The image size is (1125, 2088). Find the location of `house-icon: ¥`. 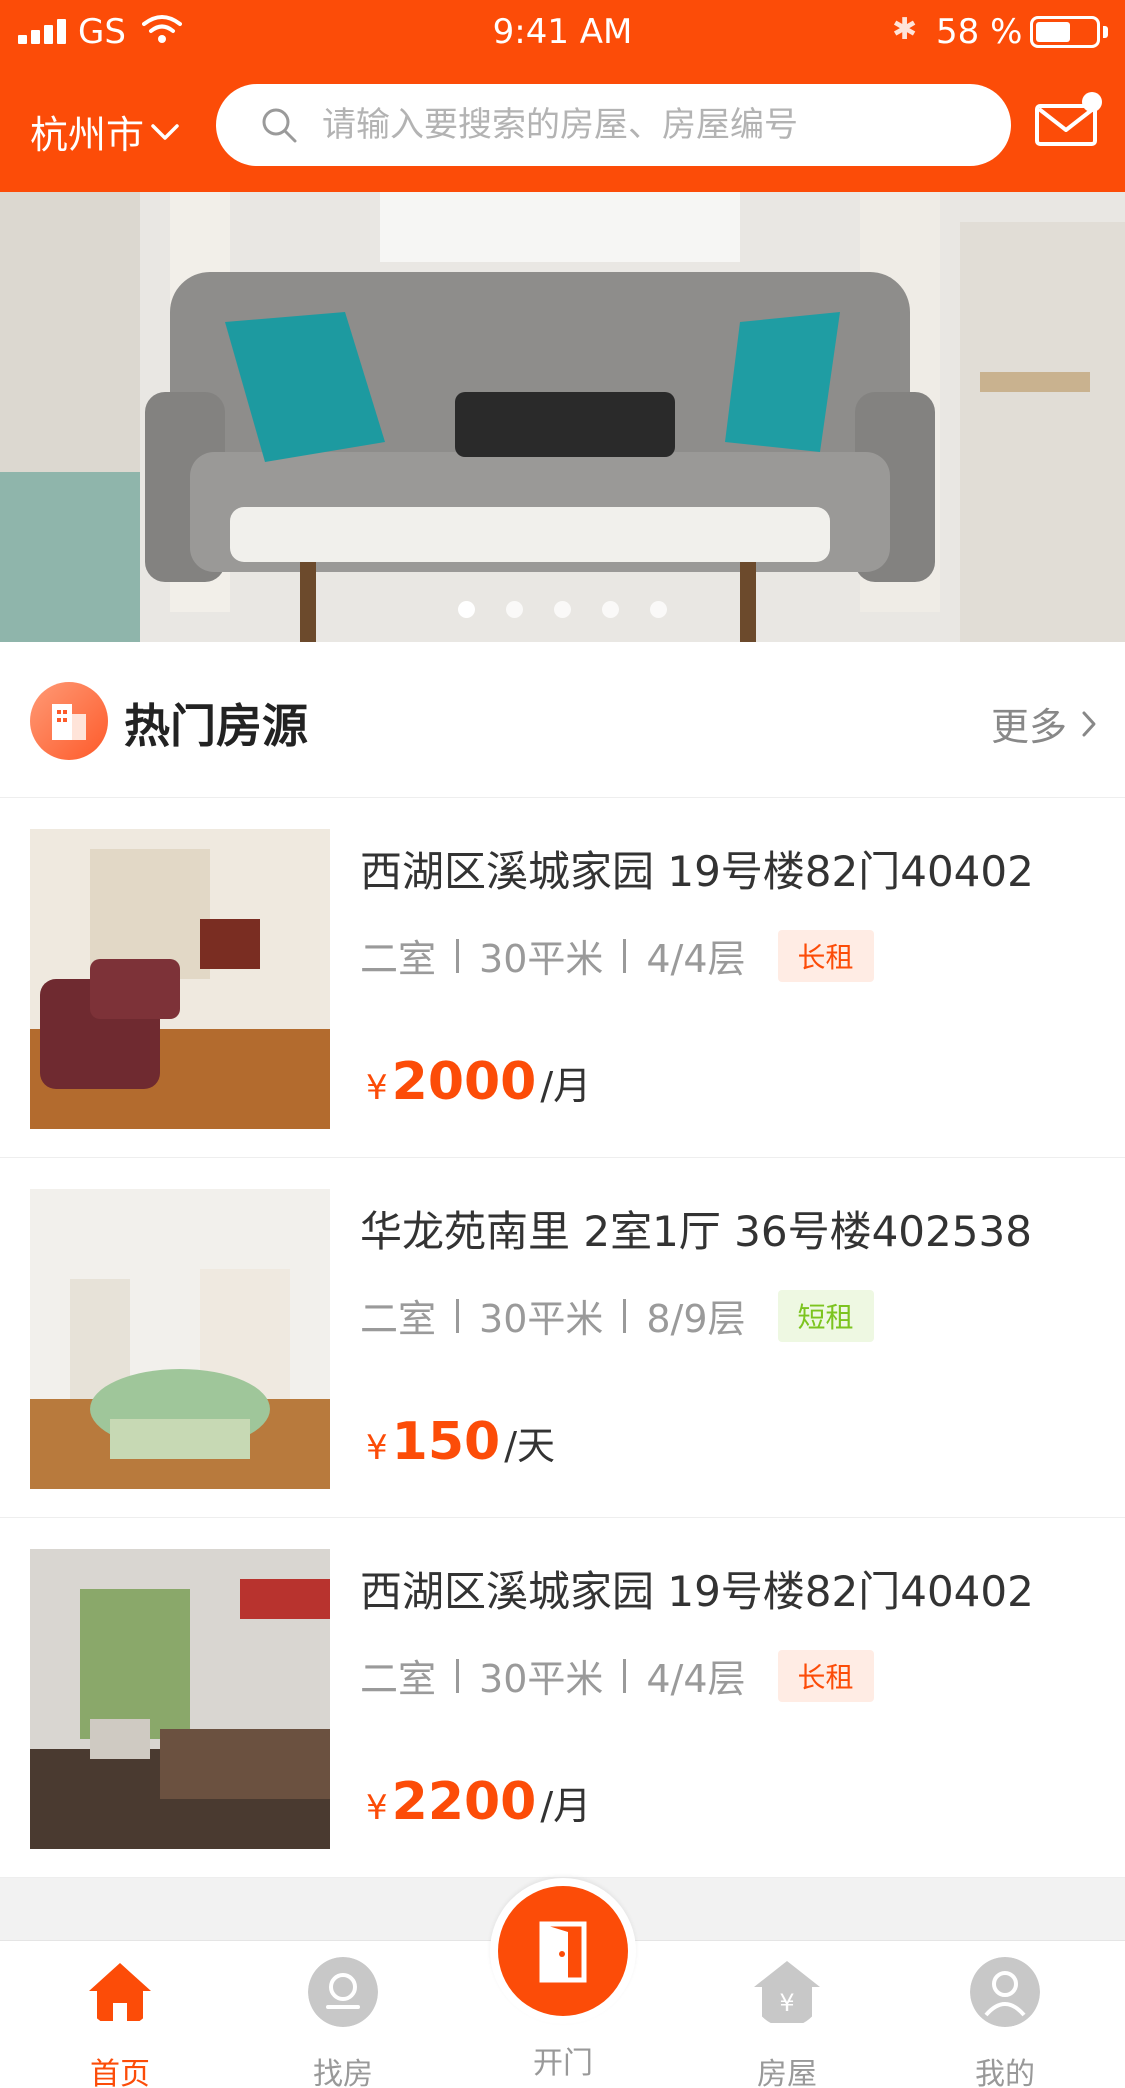

house-icon: ¥ is located at coordinates (787, 1992).